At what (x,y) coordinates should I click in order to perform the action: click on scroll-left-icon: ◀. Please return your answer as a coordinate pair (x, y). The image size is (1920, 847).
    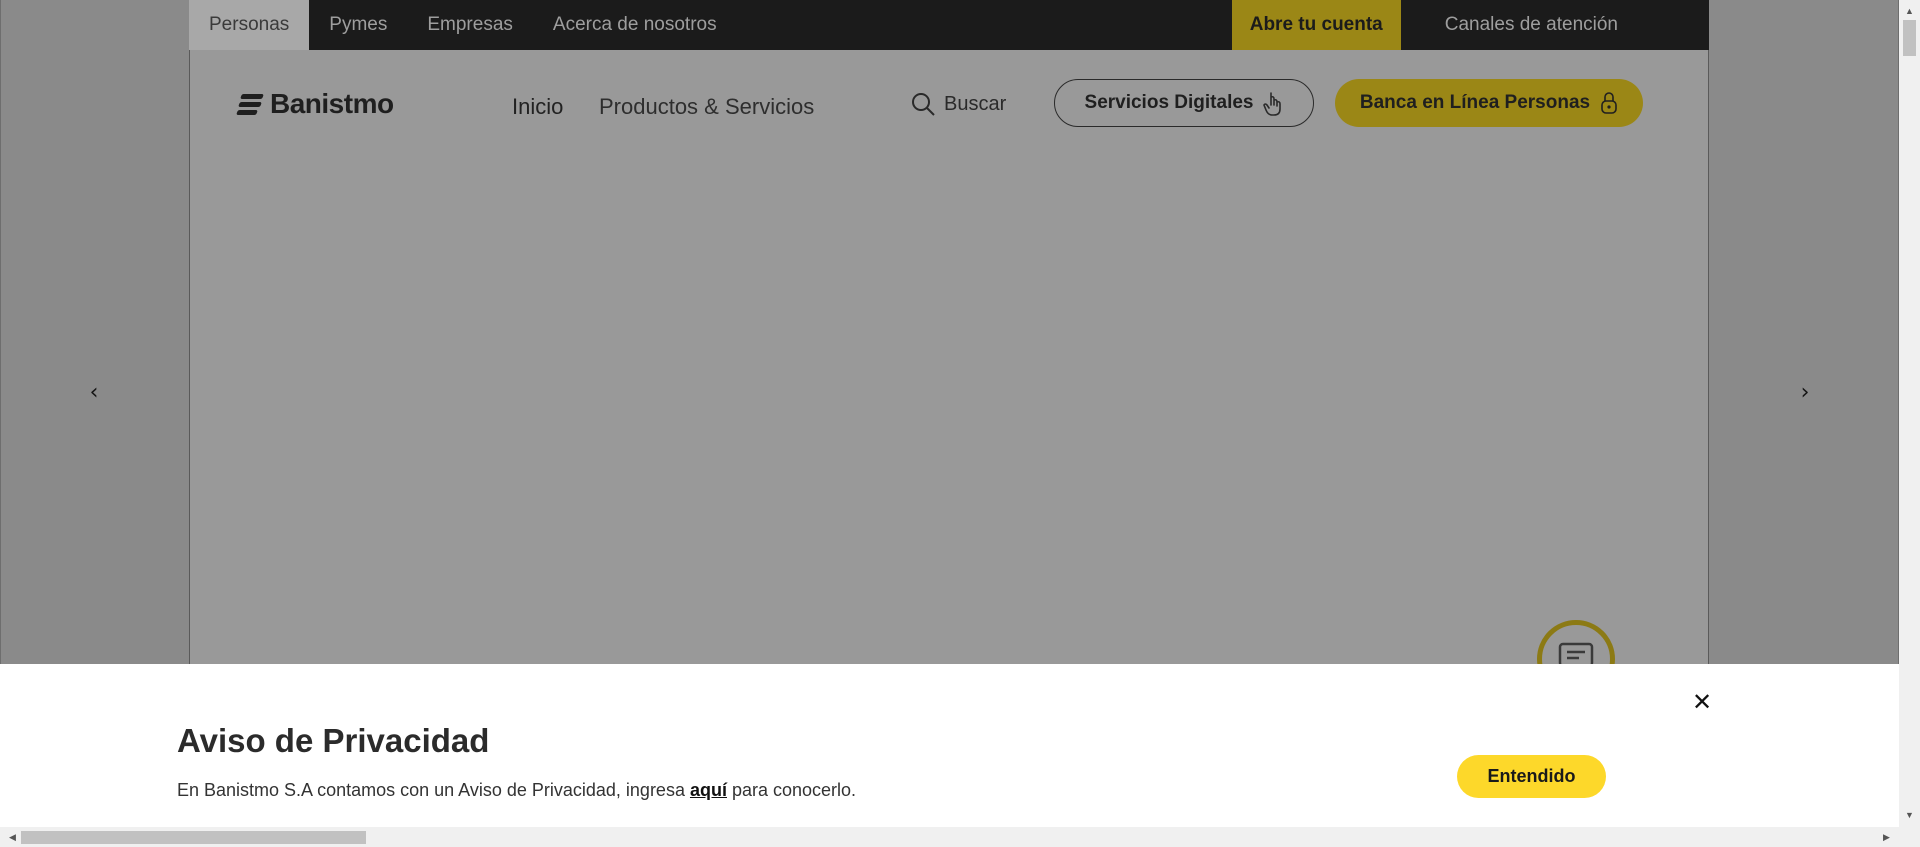
    Looking at the image, I should click on (12, 837).